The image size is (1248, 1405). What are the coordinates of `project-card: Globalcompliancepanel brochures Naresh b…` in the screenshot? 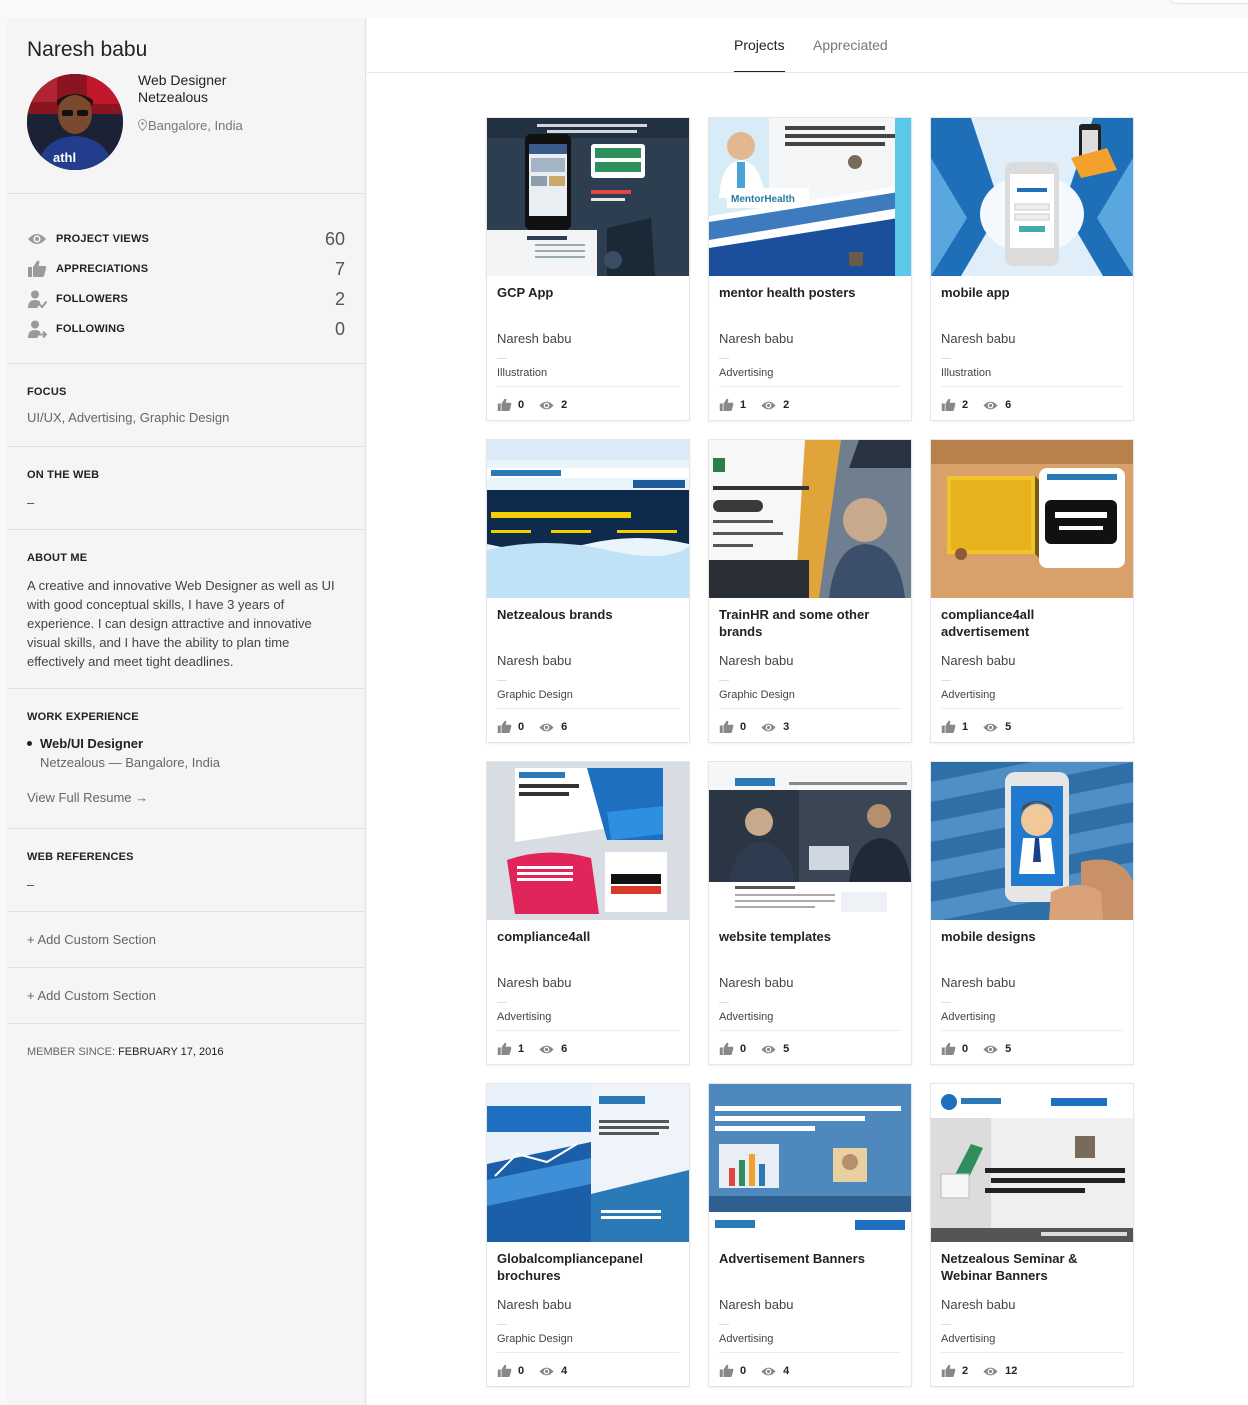 It's located at (588, 1235).